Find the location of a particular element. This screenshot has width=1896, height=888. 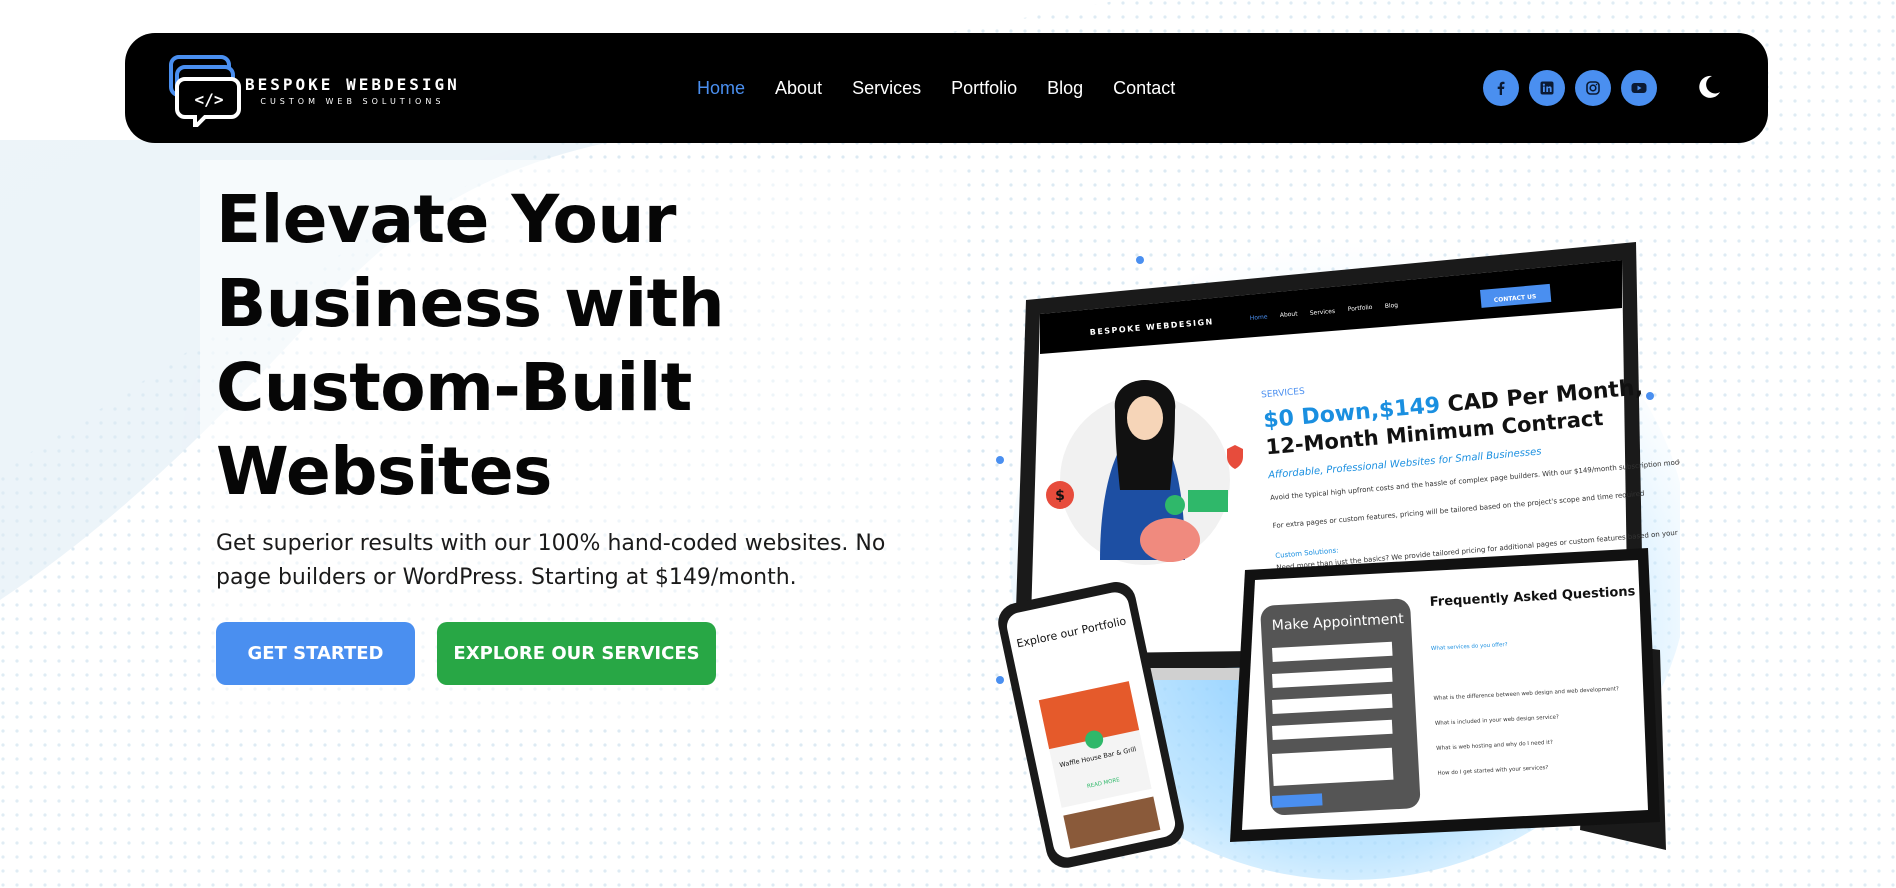

nav-portfolio: Portfolio is located at coordinates (984, 88).